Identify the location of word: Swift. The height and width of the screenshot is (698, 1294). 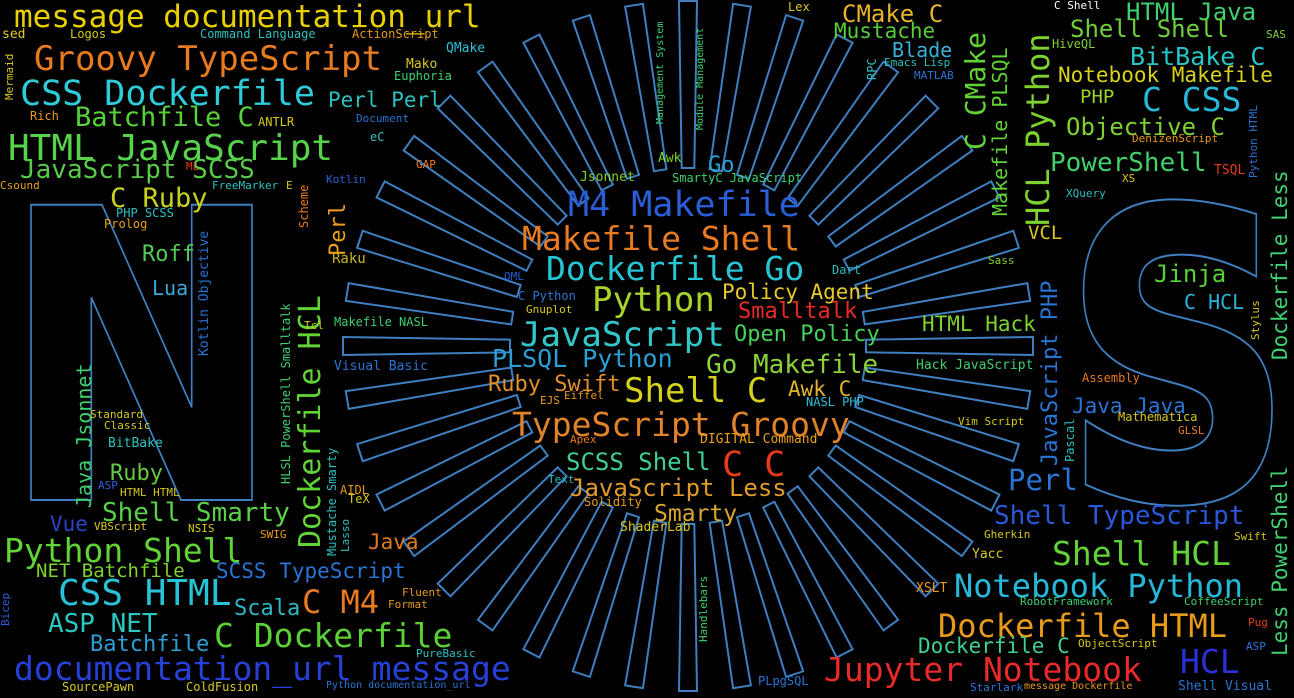
(1251, 536).